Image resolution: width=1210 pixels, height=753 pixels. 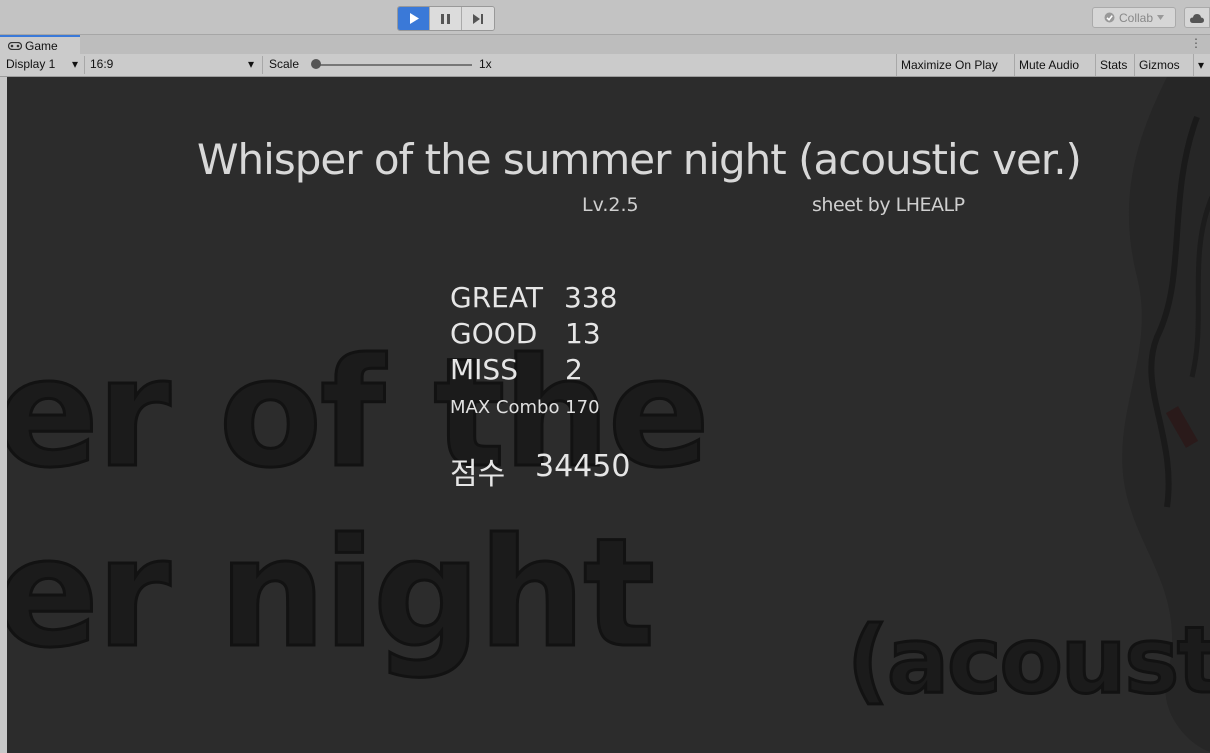 What do you see at coordinates (101, 64) in the screenshot?
I see `aspect-dropdown: 16:9` at bounding box center [101, 64].